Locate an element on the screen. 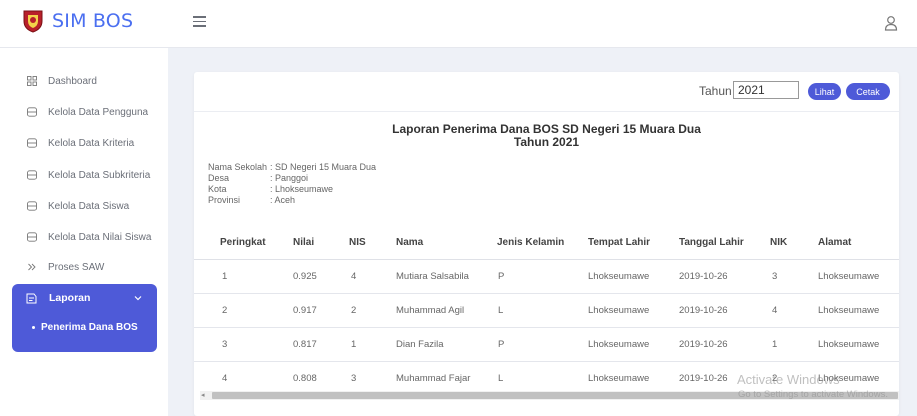 The image size is (917, 416). cell-jenis-kelamin: L is located at coordinates (501, 310).